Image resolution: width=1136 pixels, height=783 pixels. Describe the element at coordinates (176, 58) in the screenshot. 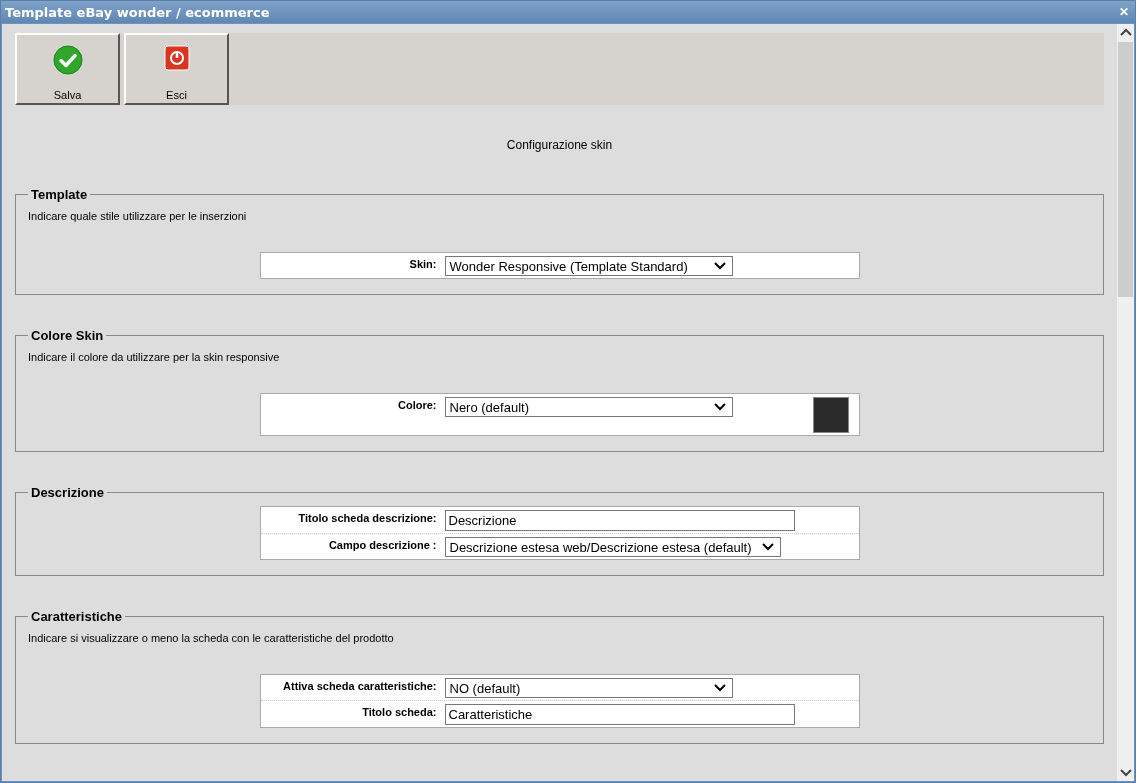

I see `power-icon` at that location.